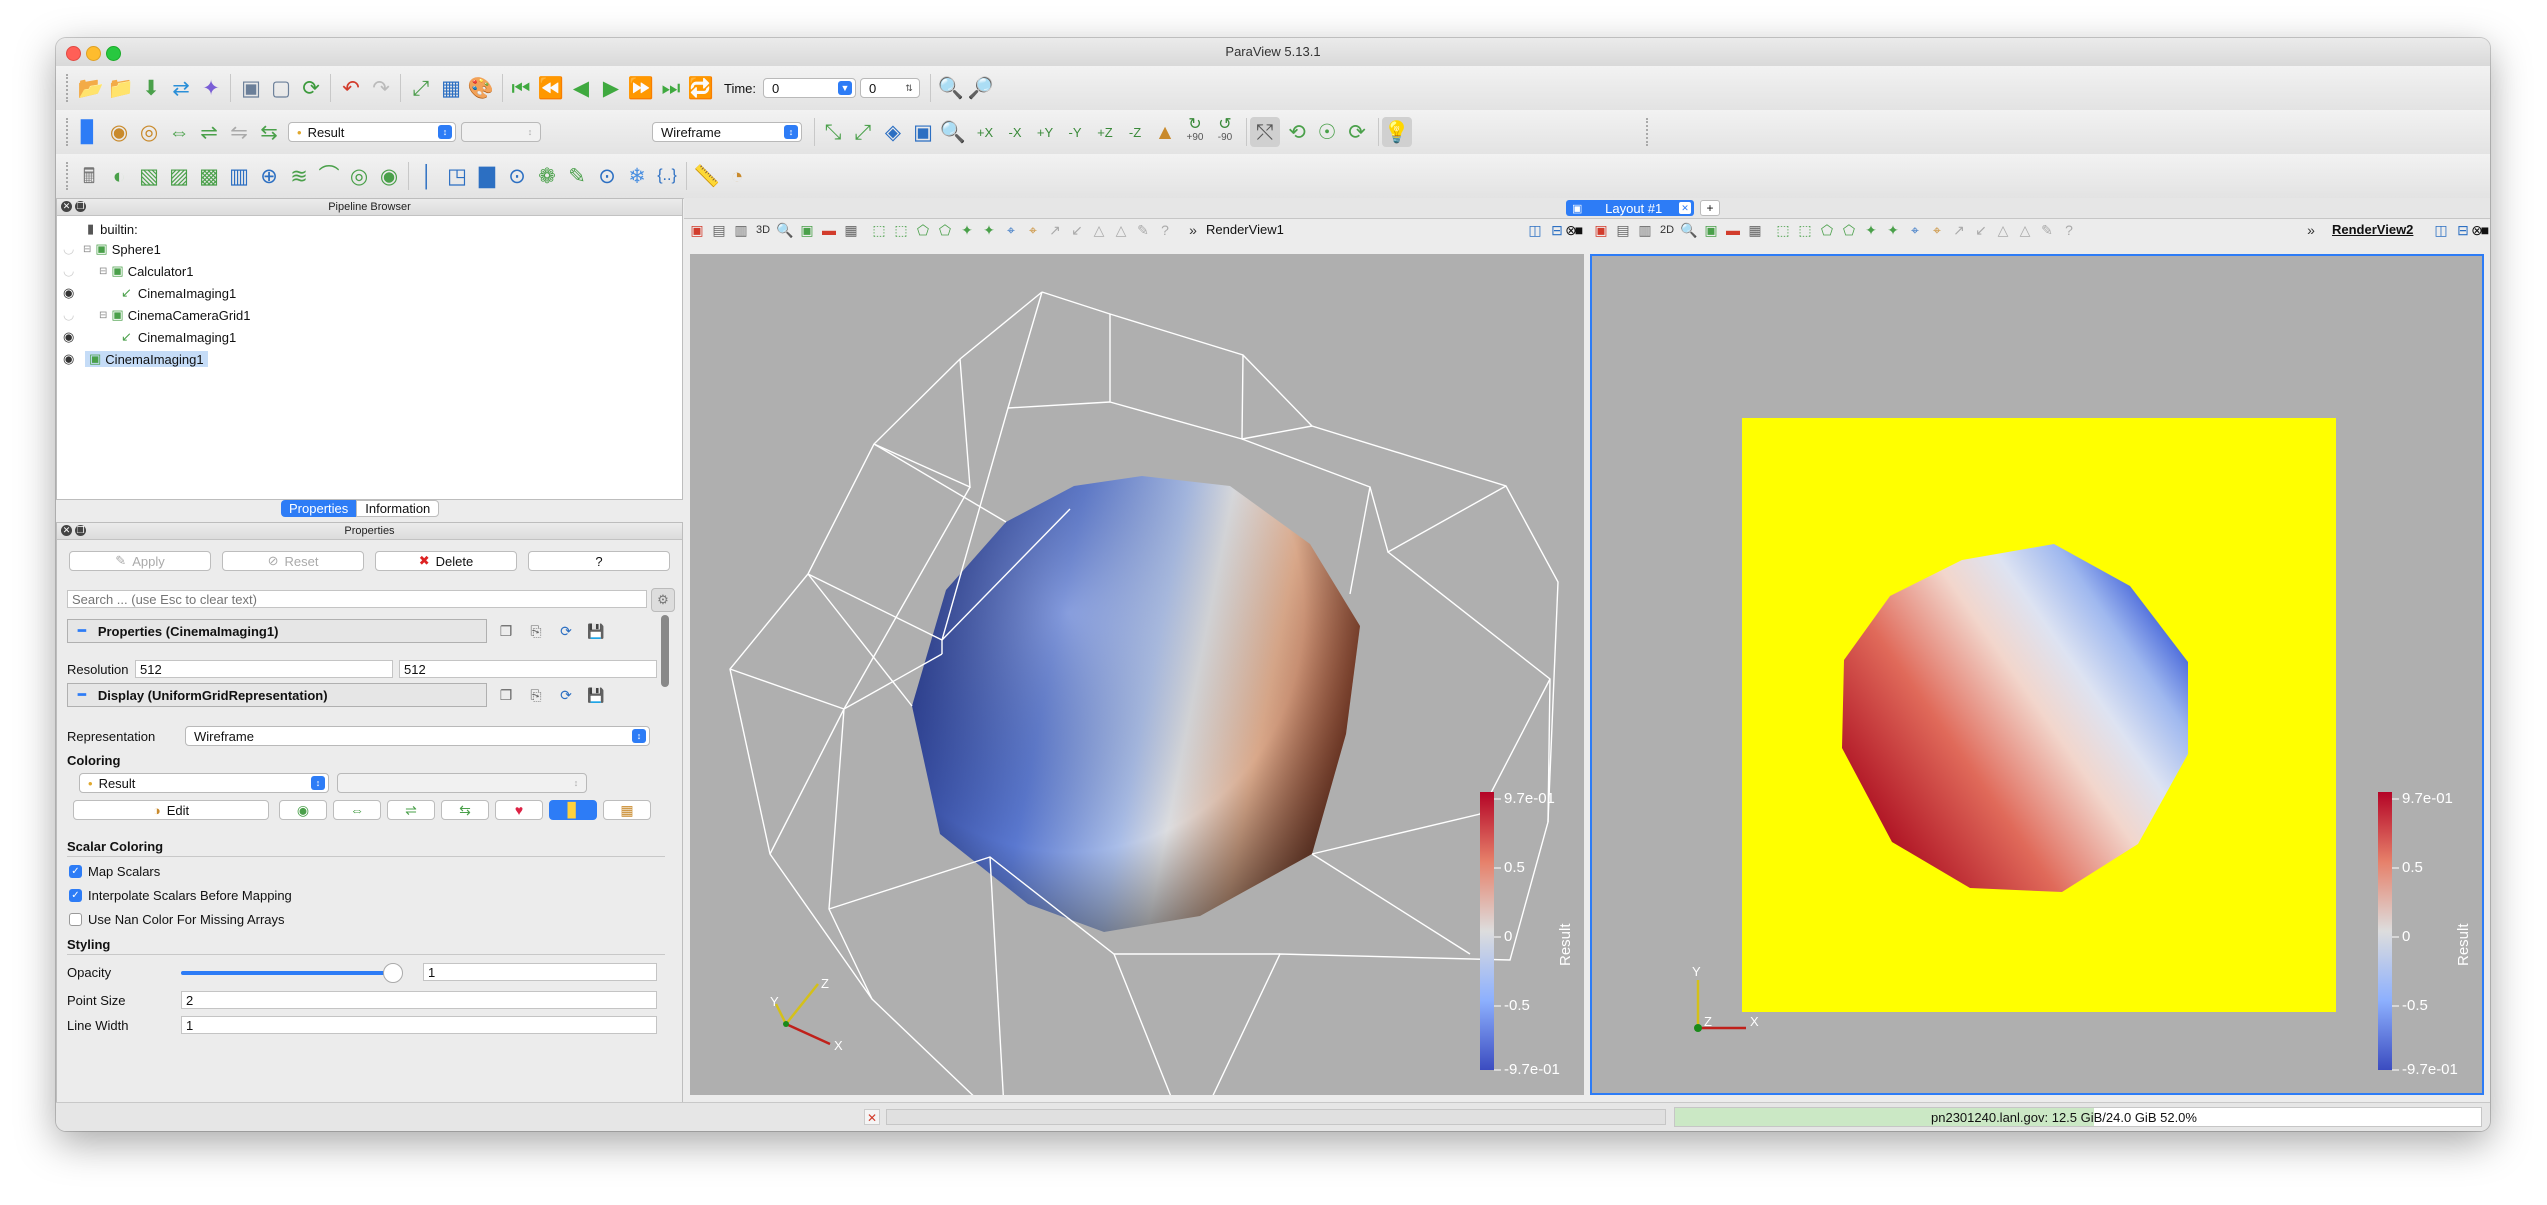  Describe the element at coordinates (1165, 230) in the screenshot. I see `query-icon: ?` at that location.